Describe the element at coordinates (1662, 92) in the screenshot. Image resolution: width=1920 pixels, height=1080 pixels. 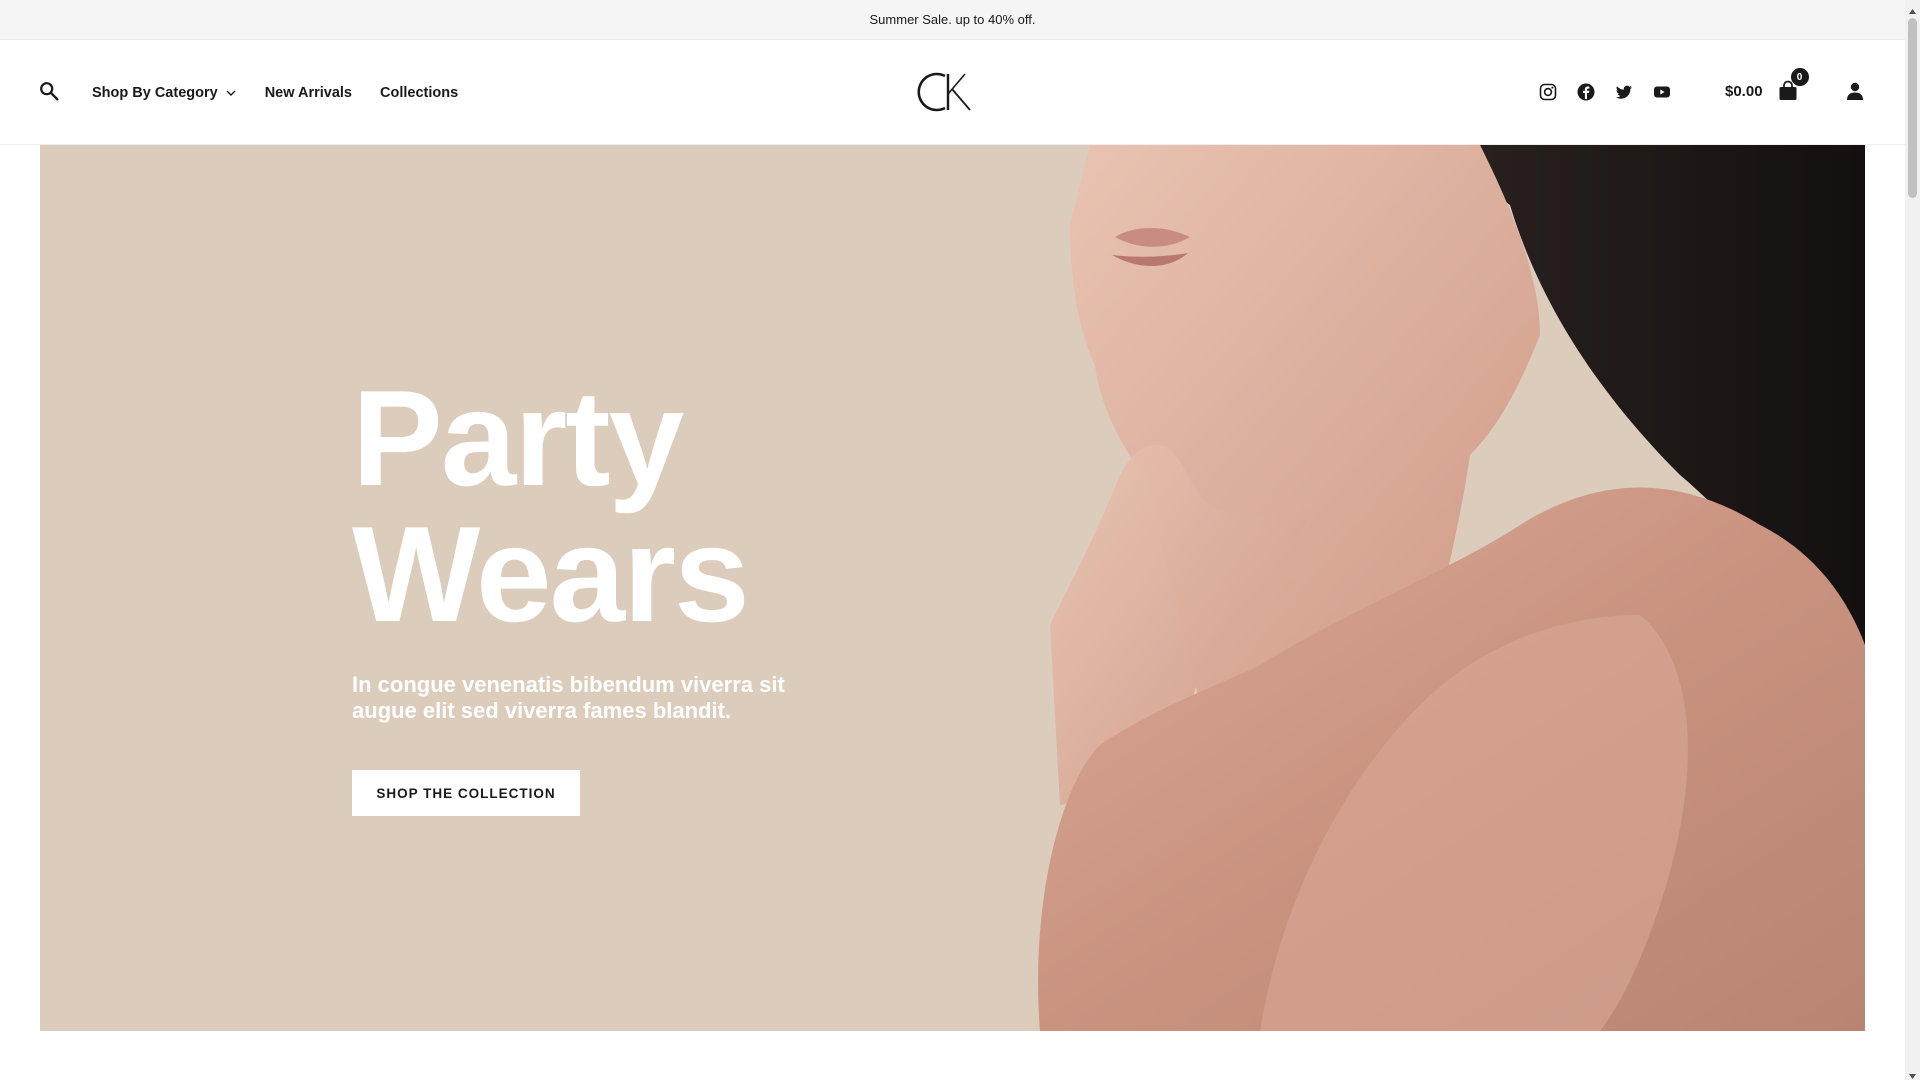
I see `youtube-icon` at that location.